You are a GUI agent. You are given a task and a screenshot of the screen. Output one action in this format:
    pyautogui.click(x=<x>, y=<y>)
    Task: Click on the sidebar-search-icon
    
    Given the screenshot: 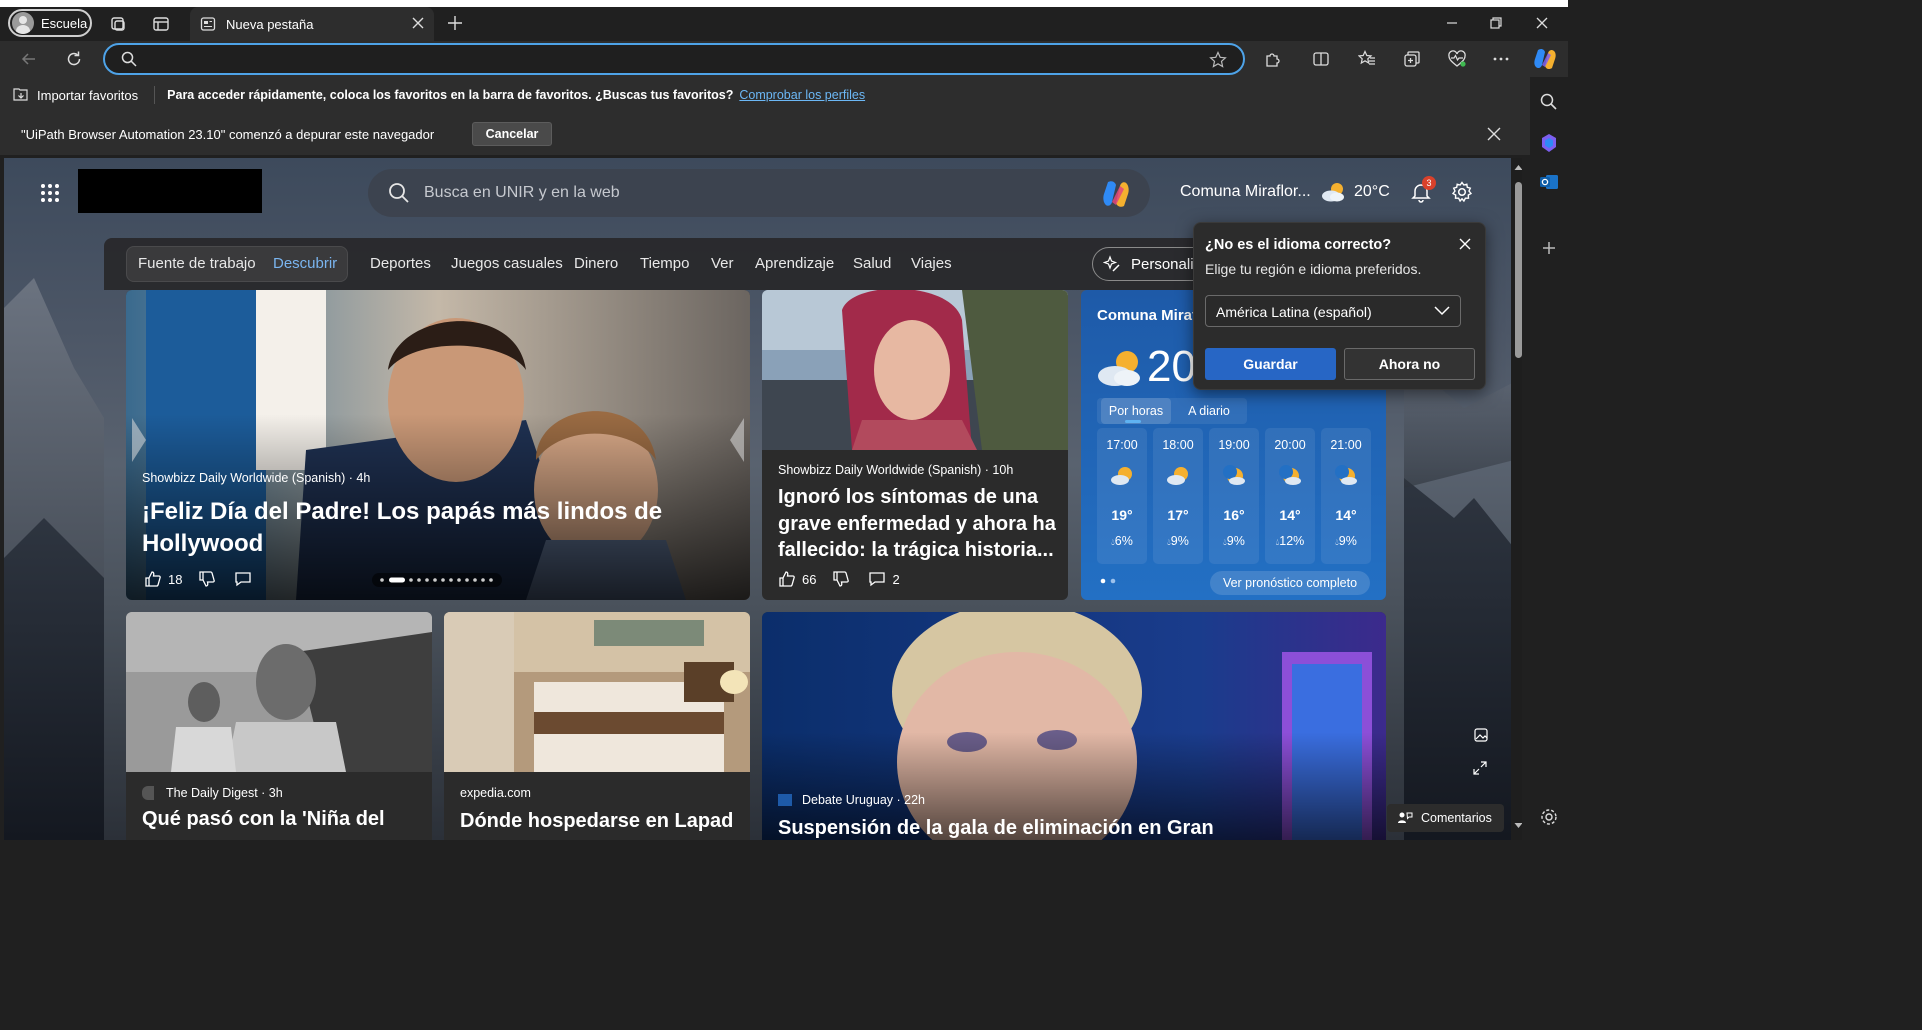 What is the action you would take?
    pyautogui.click(x=1549, y=102)
    